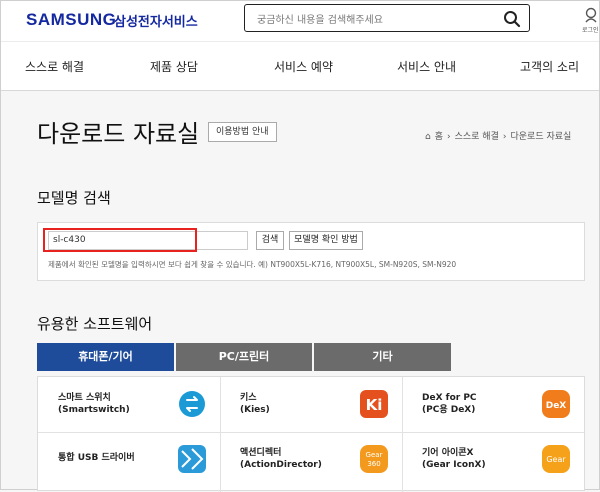 The height and width of the screenshot is (492, 600). I want to click on login-button: 로그인, so click(591, 22).